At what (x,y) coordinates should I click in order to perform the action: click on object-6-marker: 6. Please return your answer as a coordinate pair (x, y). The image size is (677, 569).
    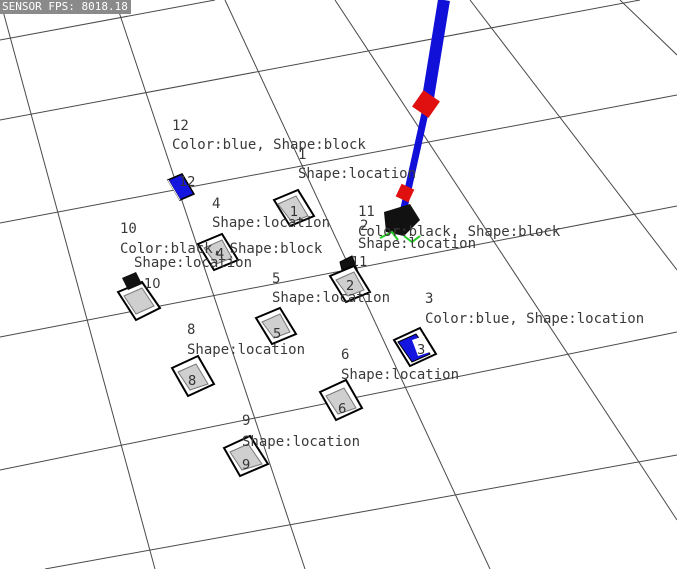
    Looking at the image, I should click on (342, 409).